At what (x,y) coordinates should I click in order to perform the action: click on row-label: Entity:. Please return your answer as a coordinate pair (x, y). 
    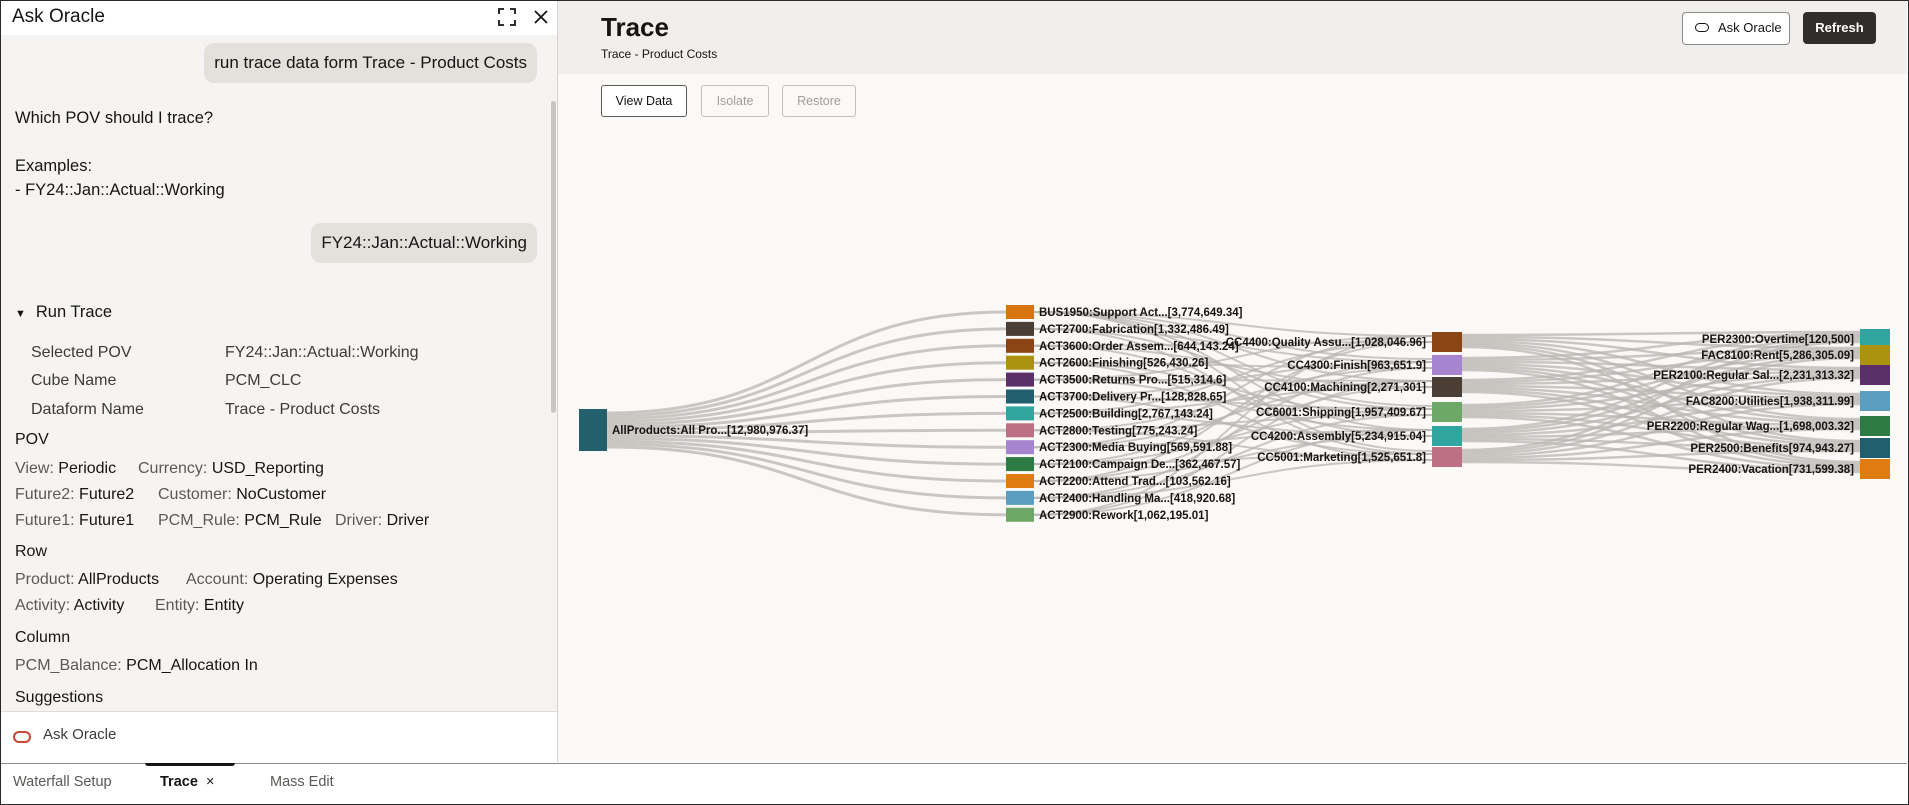
    Looking at the image, I should click on (177, 605).